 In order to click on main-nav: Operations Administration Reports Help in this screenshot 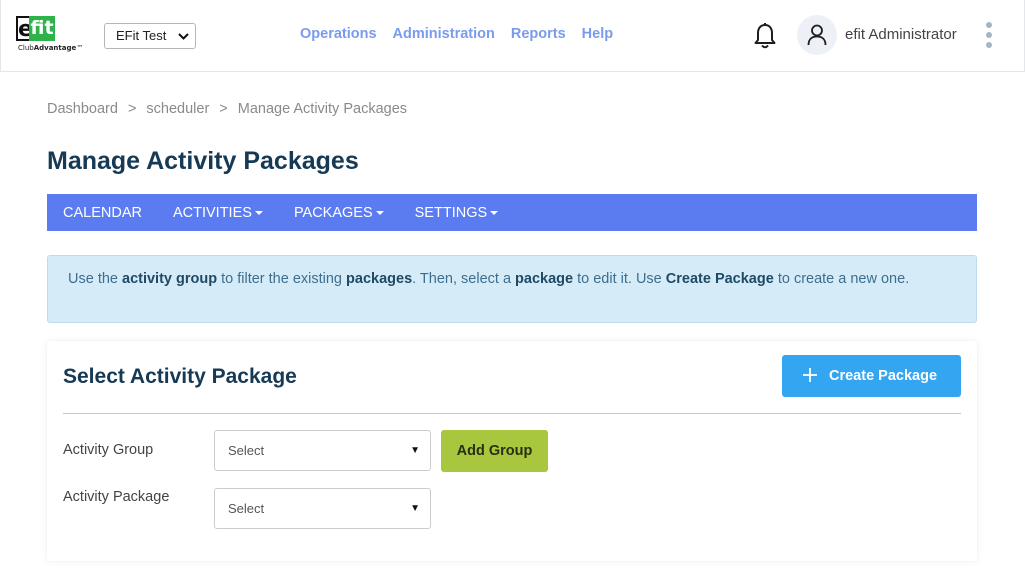, I will do `click(456, 34)`.